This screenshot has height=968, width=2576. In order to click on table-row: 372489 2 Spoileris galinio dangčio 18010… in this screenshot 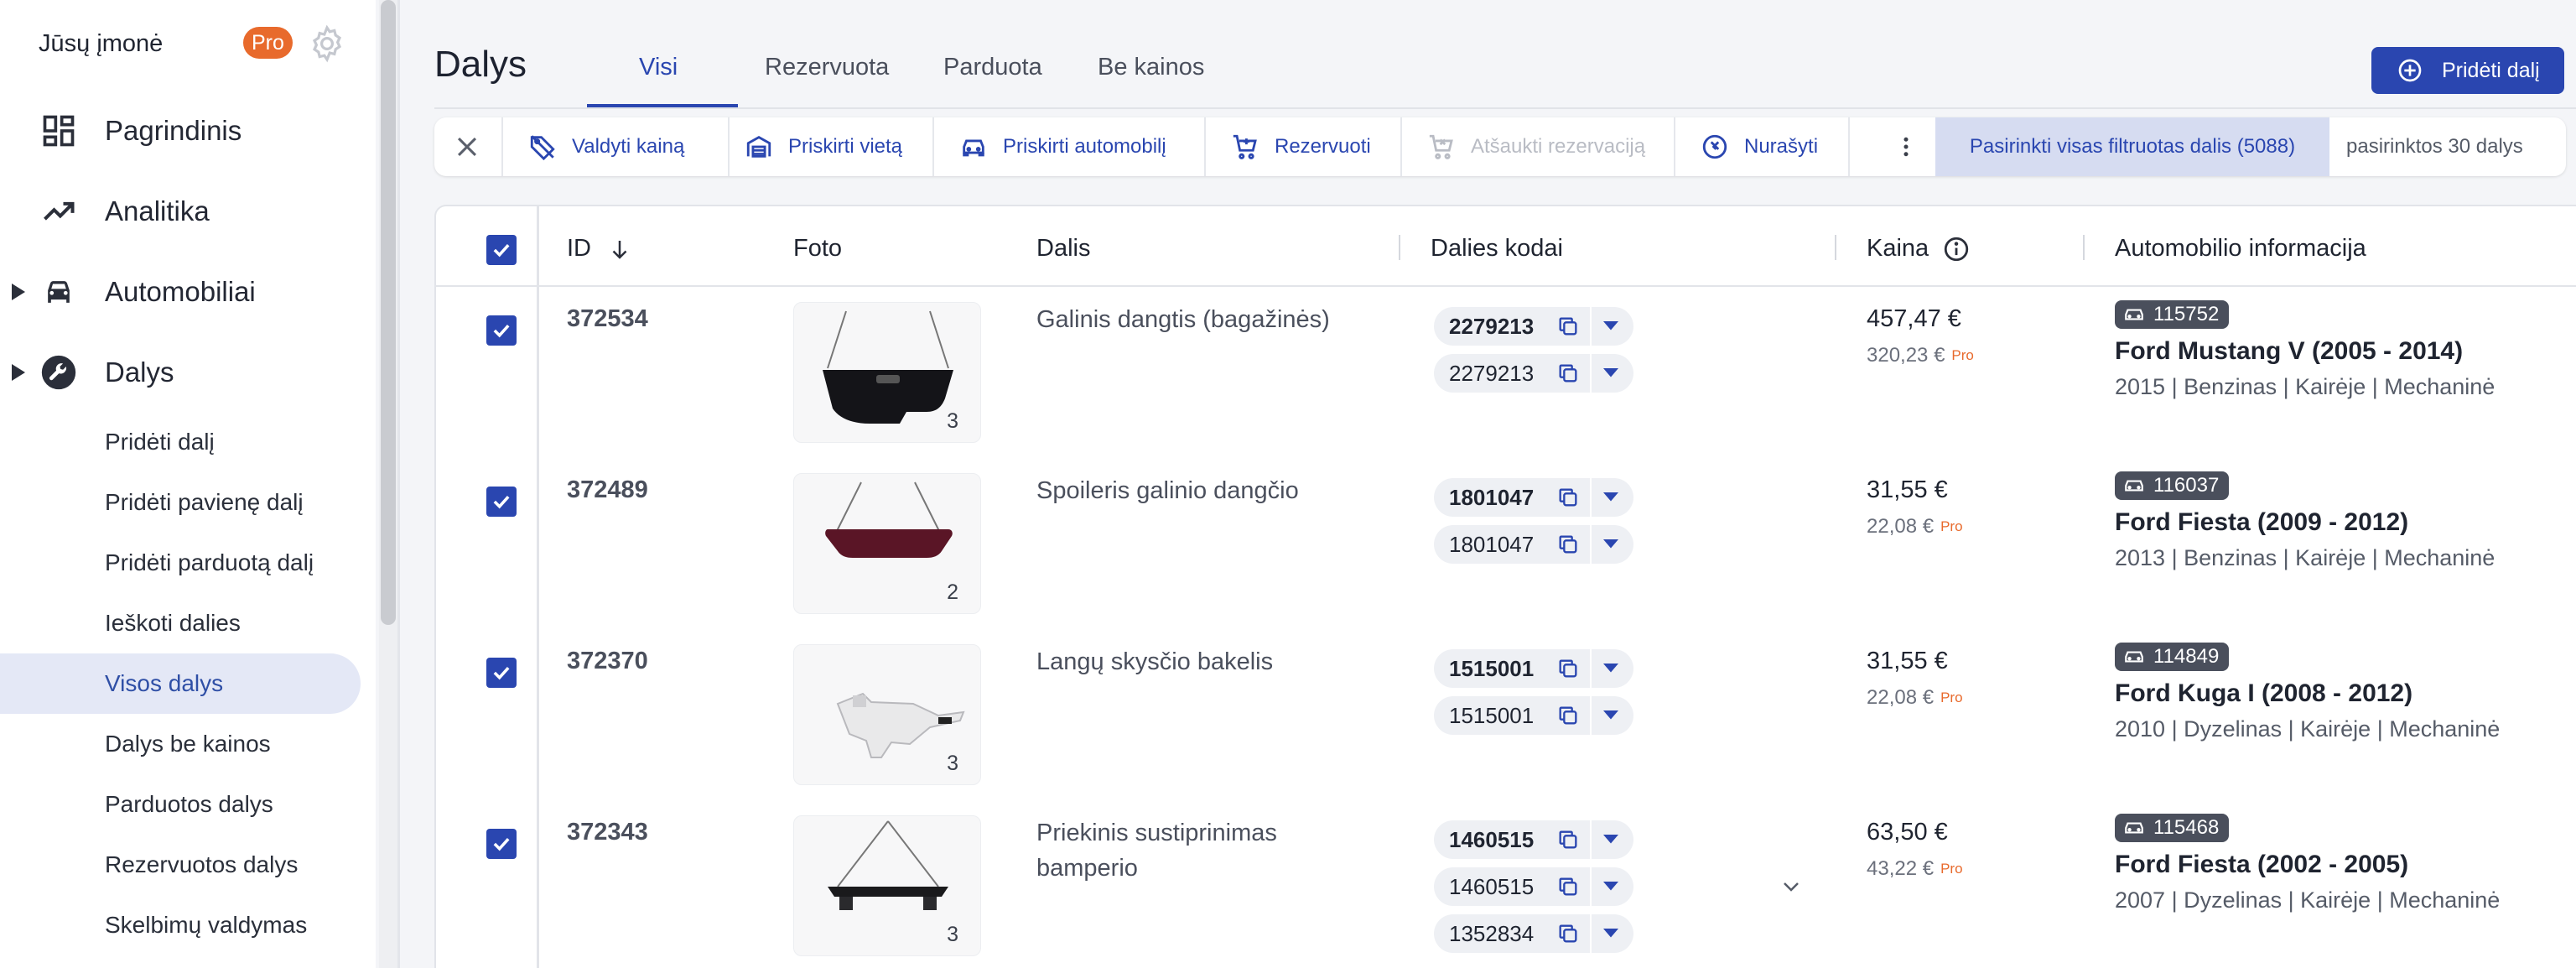, I will do `click(1506, 543)`.